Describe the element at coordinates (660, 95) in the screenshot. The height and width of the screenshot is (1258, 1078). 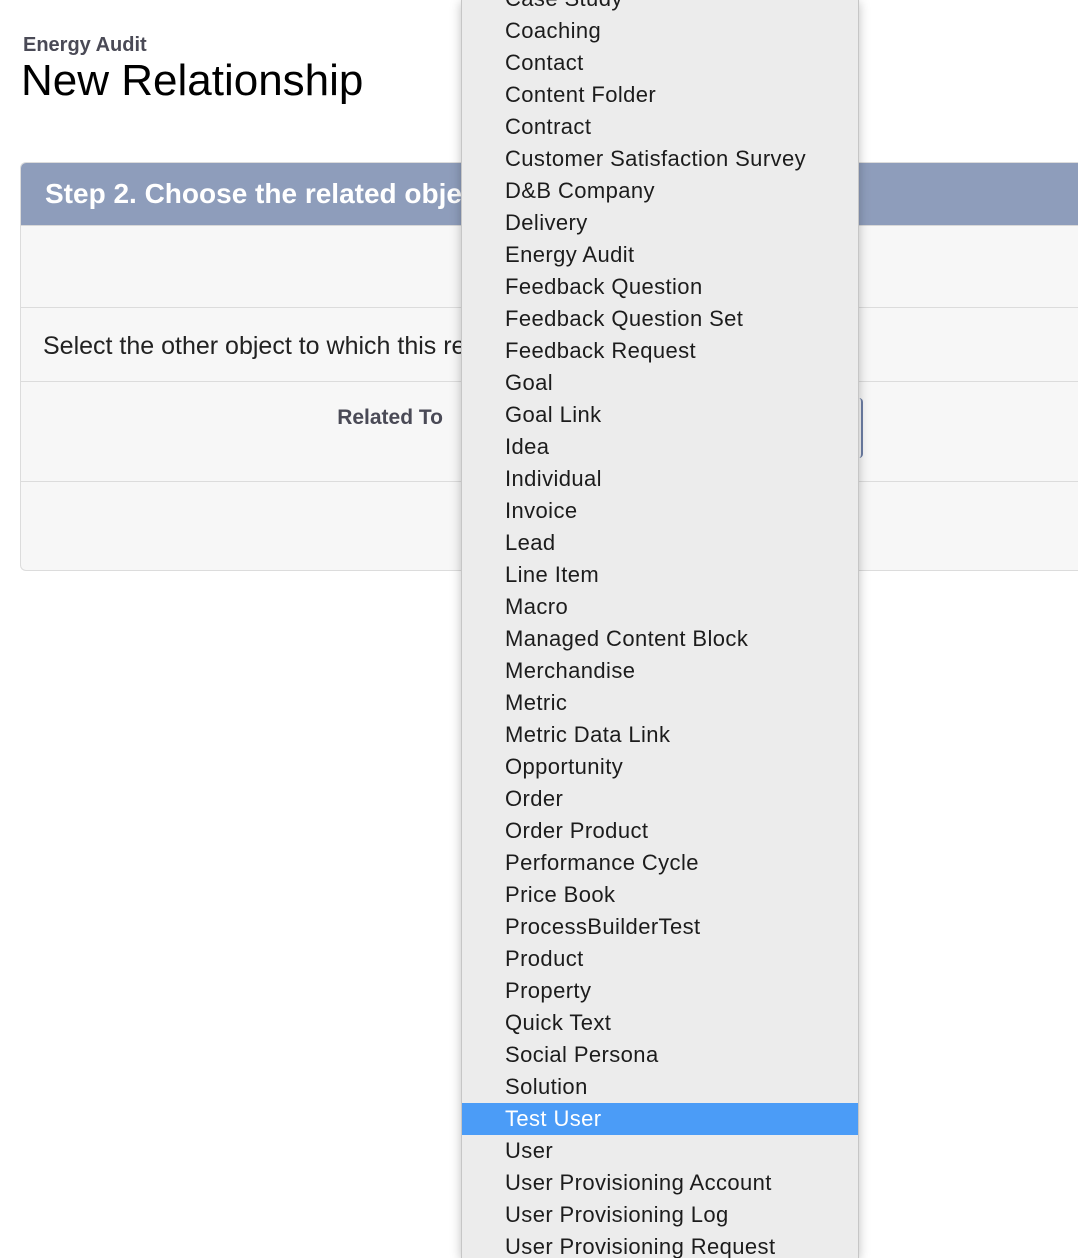
I see `dropdown-option: Content Folder` at that location.